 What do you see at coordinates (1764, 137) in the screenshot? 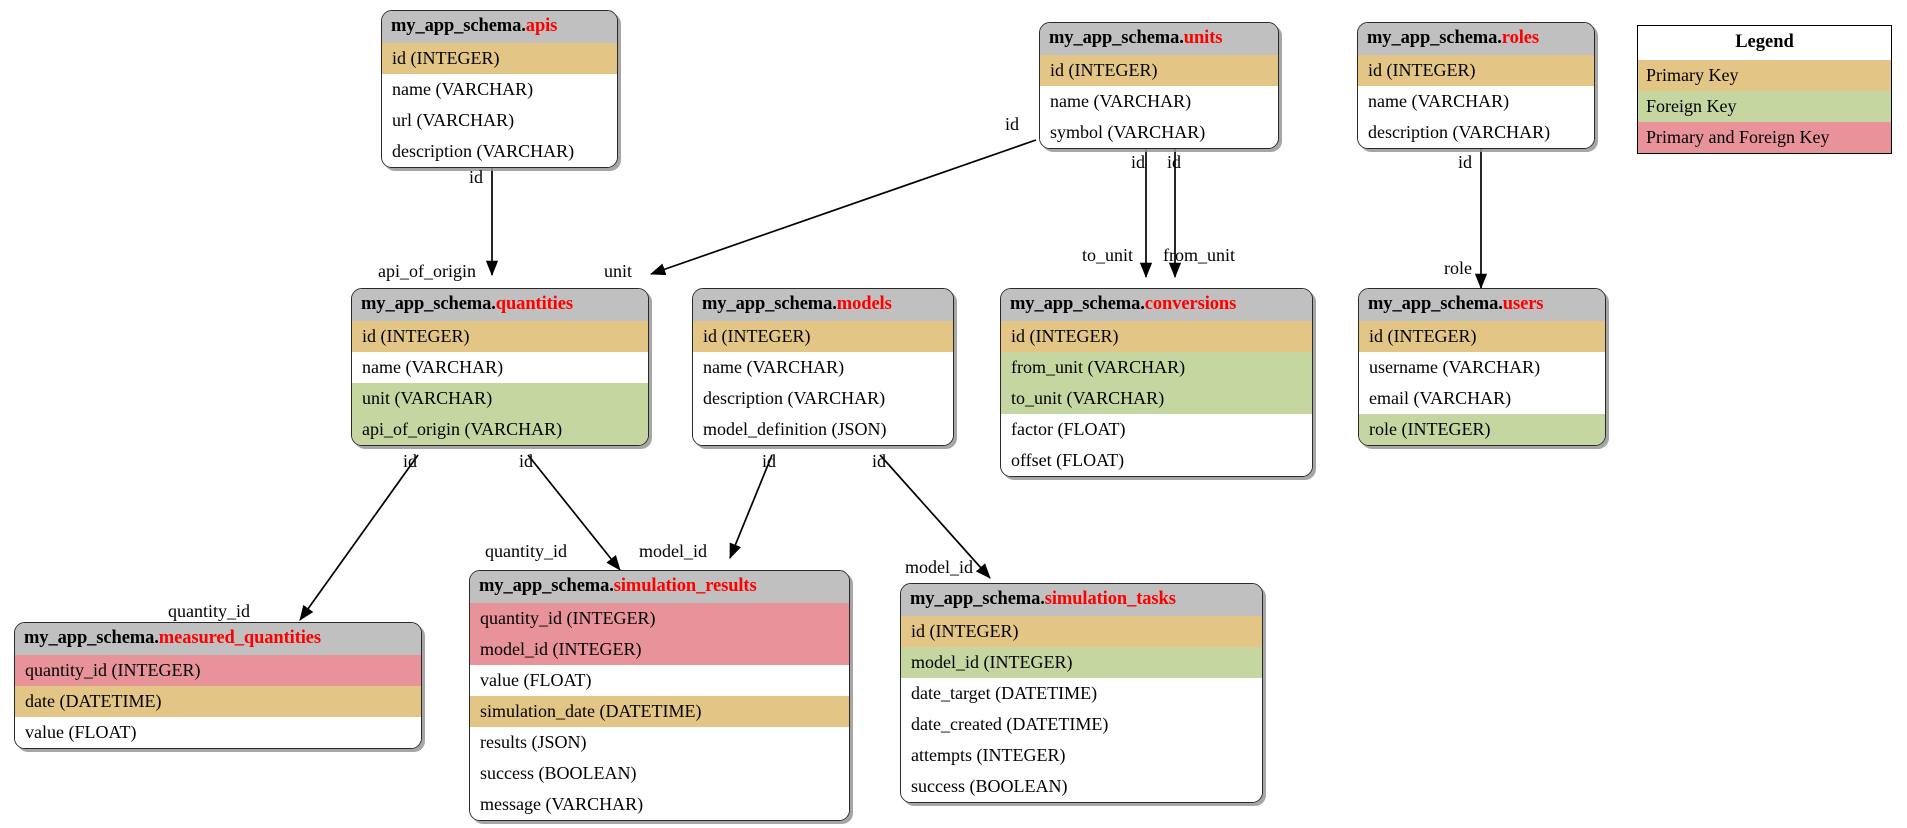
I see `legend-item-primary-and-foreign-key: Primary and Foreign Key` at bounding box center [1764, 137].